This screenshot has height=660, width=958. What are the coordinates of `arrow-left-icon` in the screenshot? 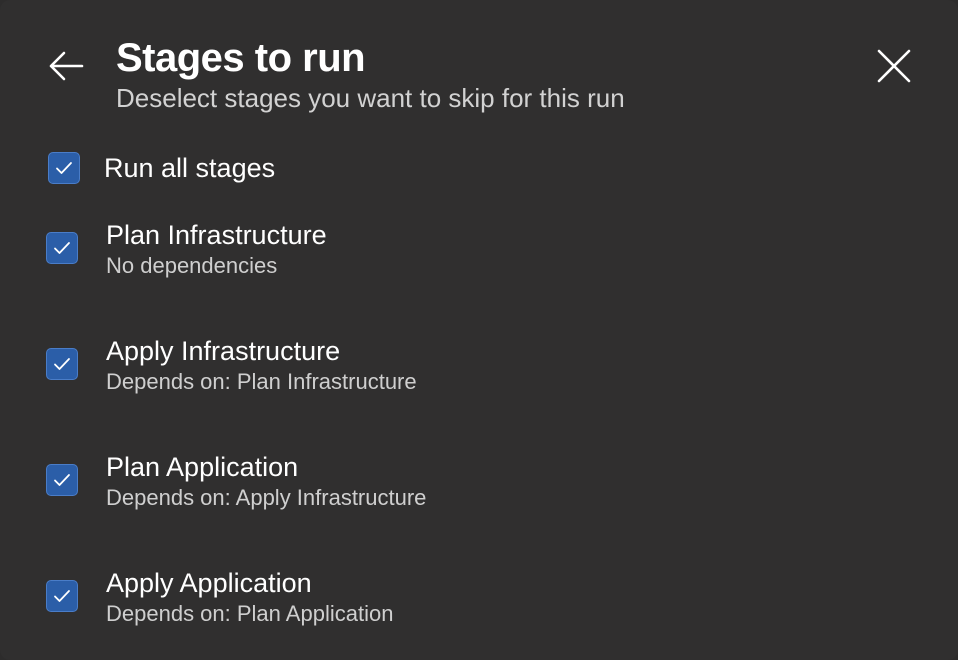 It's located at (66, 66).